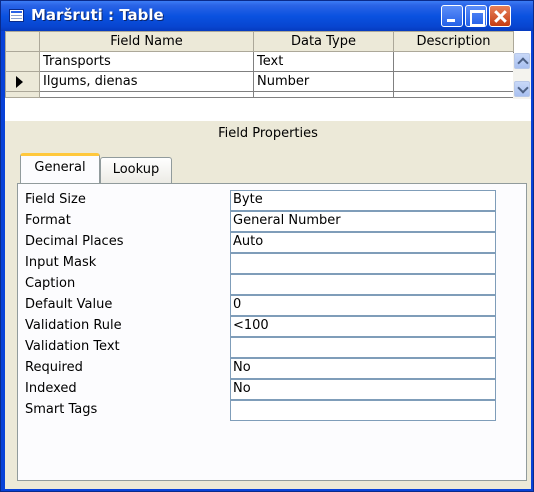  Describe the element at coordinates (363, 263) in the screenshot. I see `input-mask-input` at that location.